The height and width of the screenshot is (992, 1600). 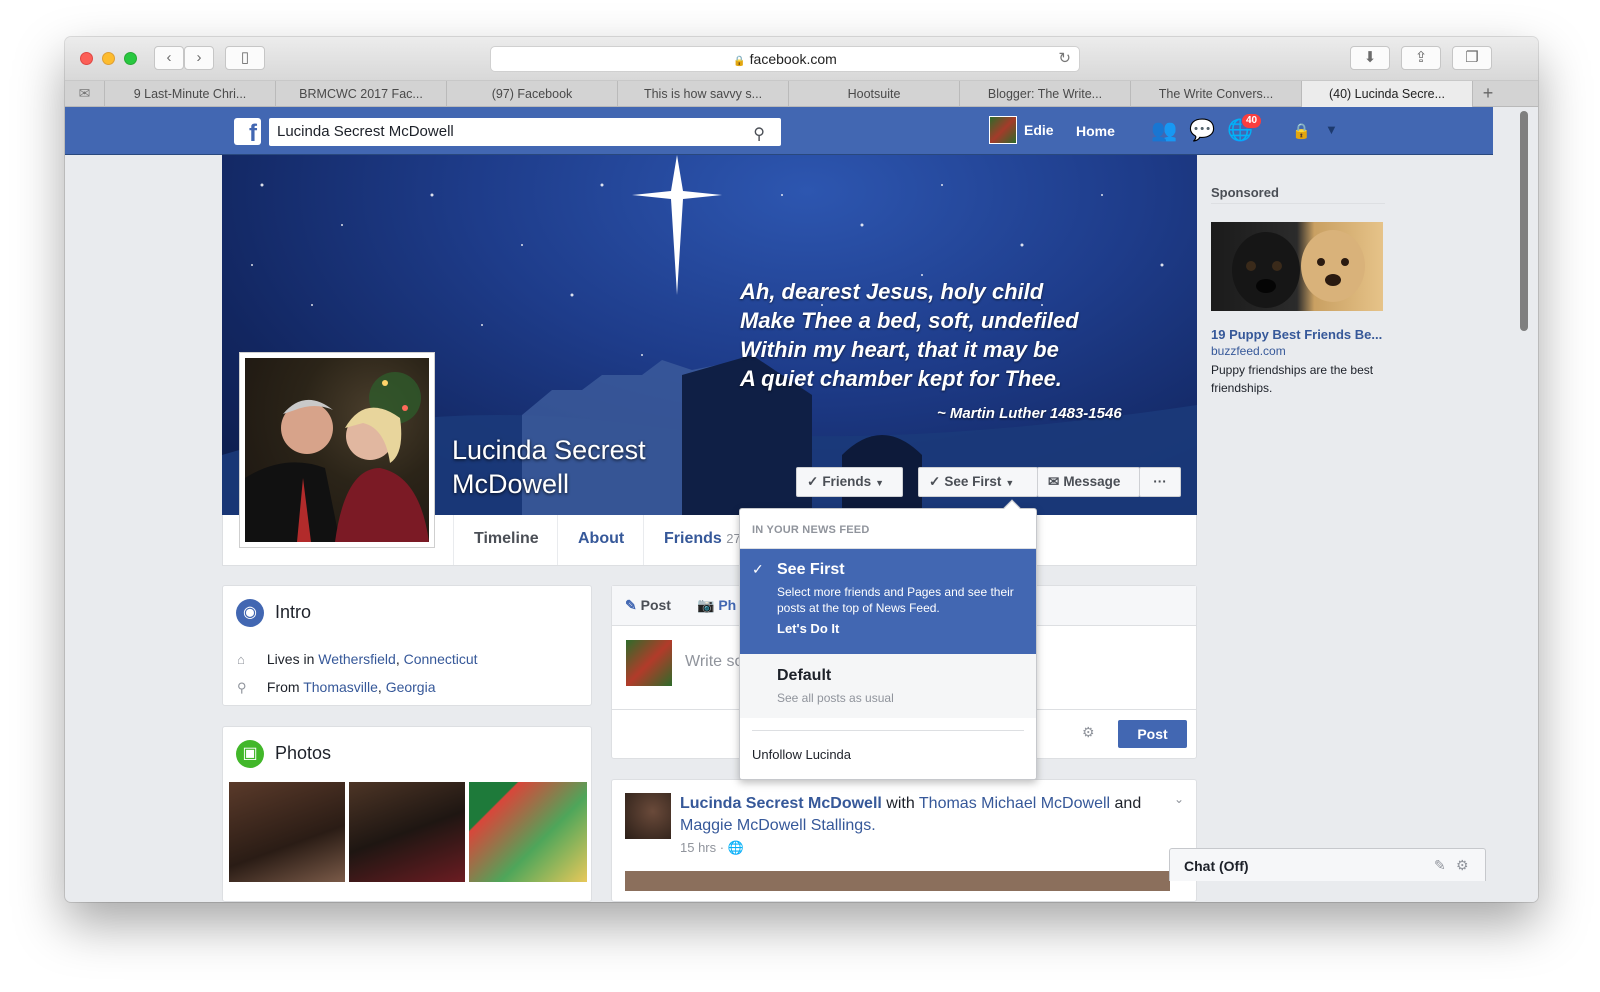 I want to click on new-tab-button: +, so click(x=1488, y=93).